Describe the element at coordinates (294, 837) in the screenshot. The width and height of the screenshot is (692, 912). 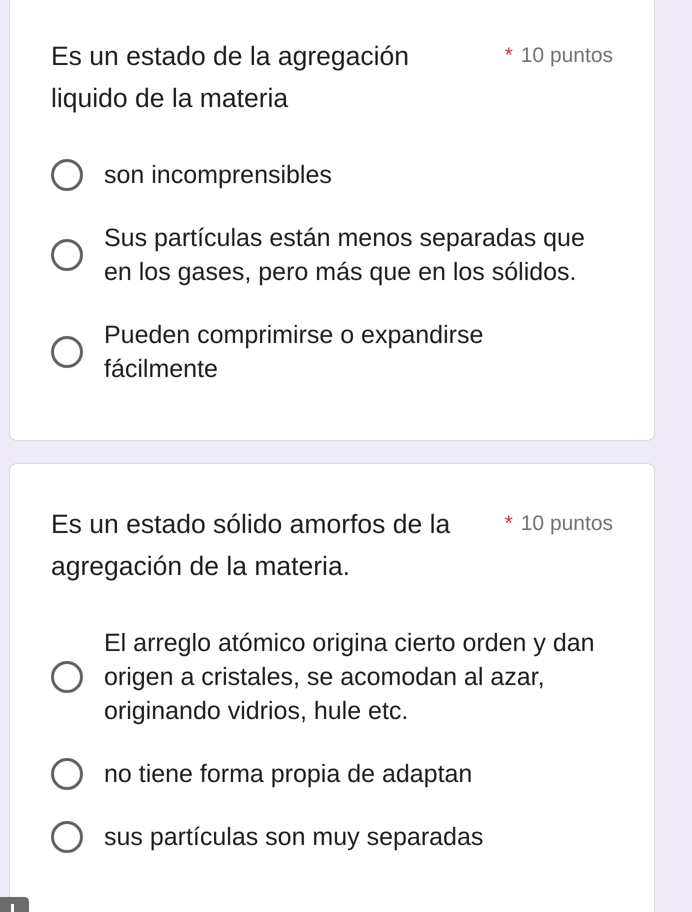
I see `option-label: sus partículas son muy separadas` at that location.